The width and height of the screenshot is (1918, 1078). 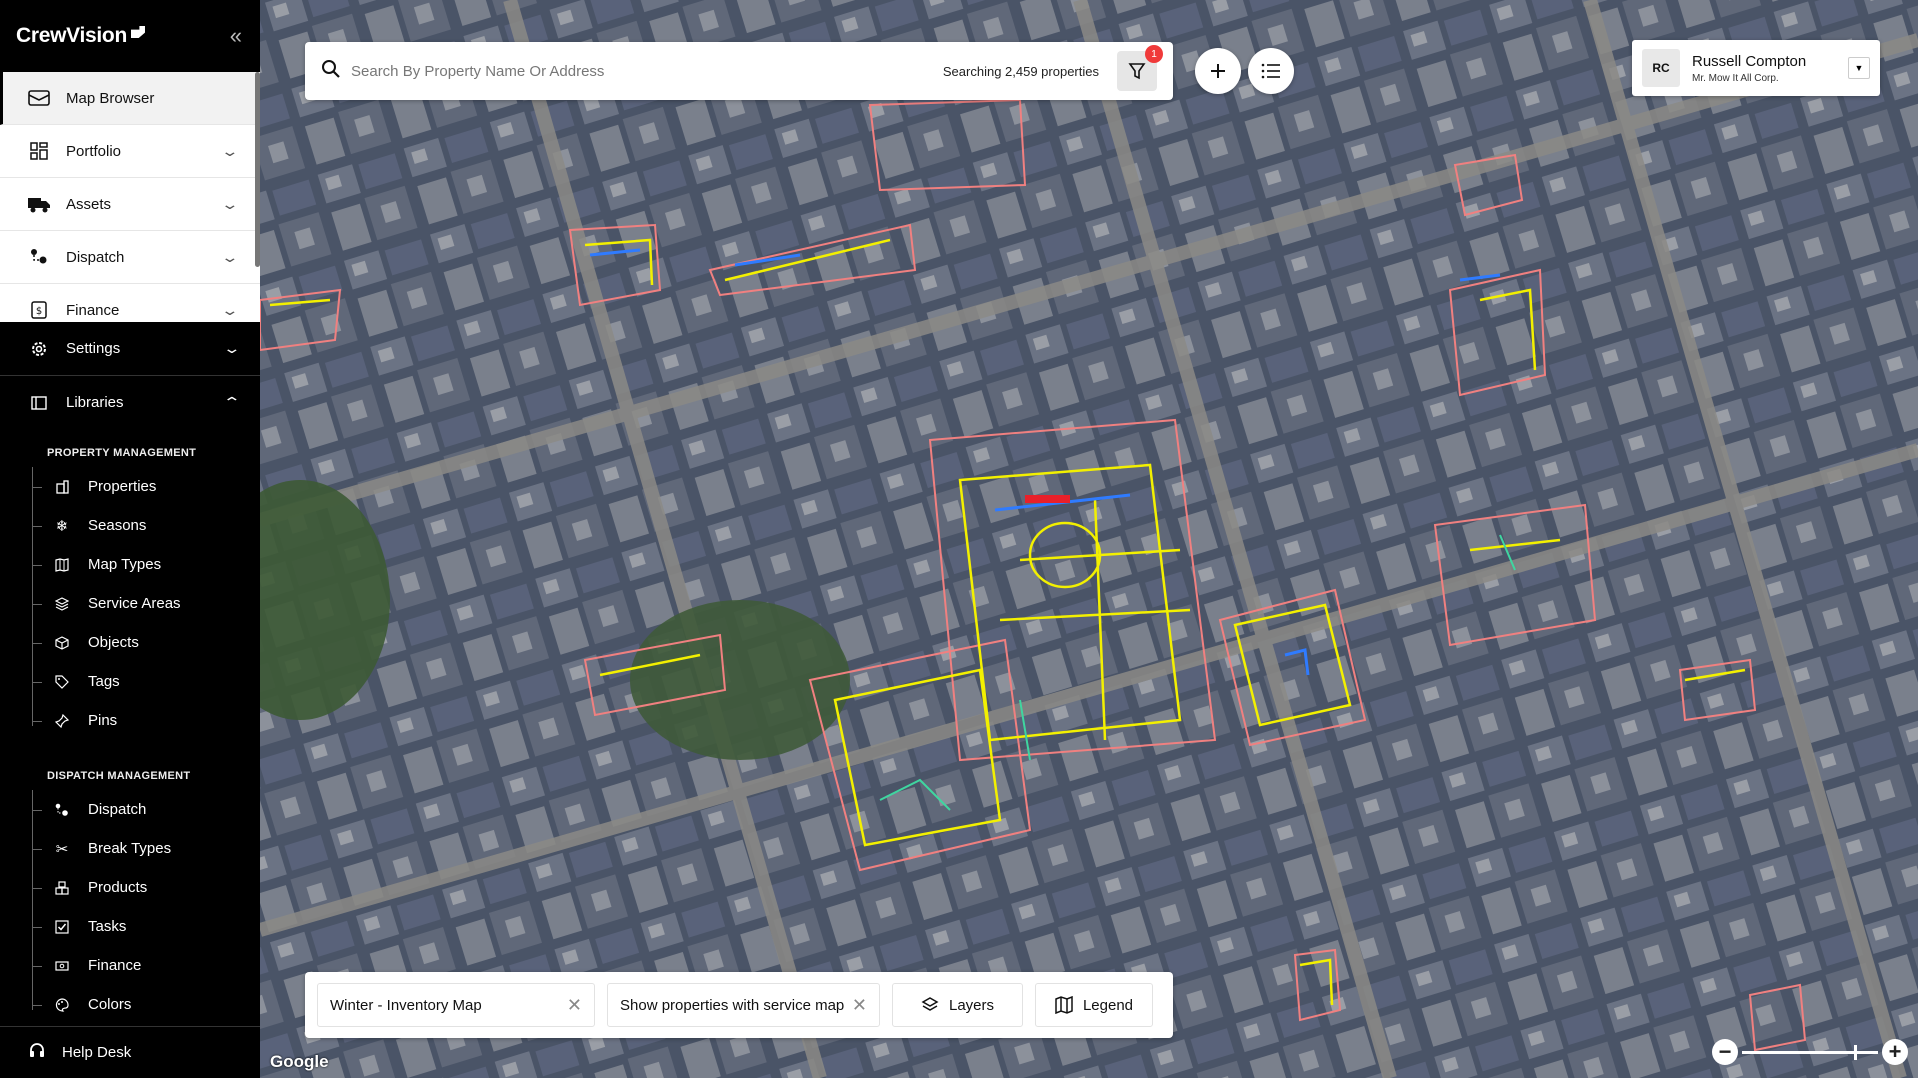 I want to click on folded-map-icon, so click(x=1064, y=1005).